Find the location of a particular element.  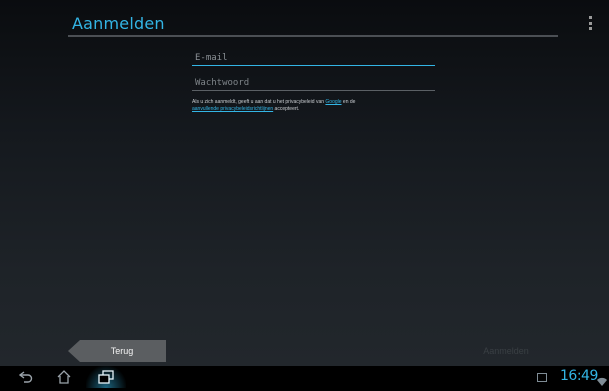

google-privacy-link: Google is located at coordinates (333, 102).